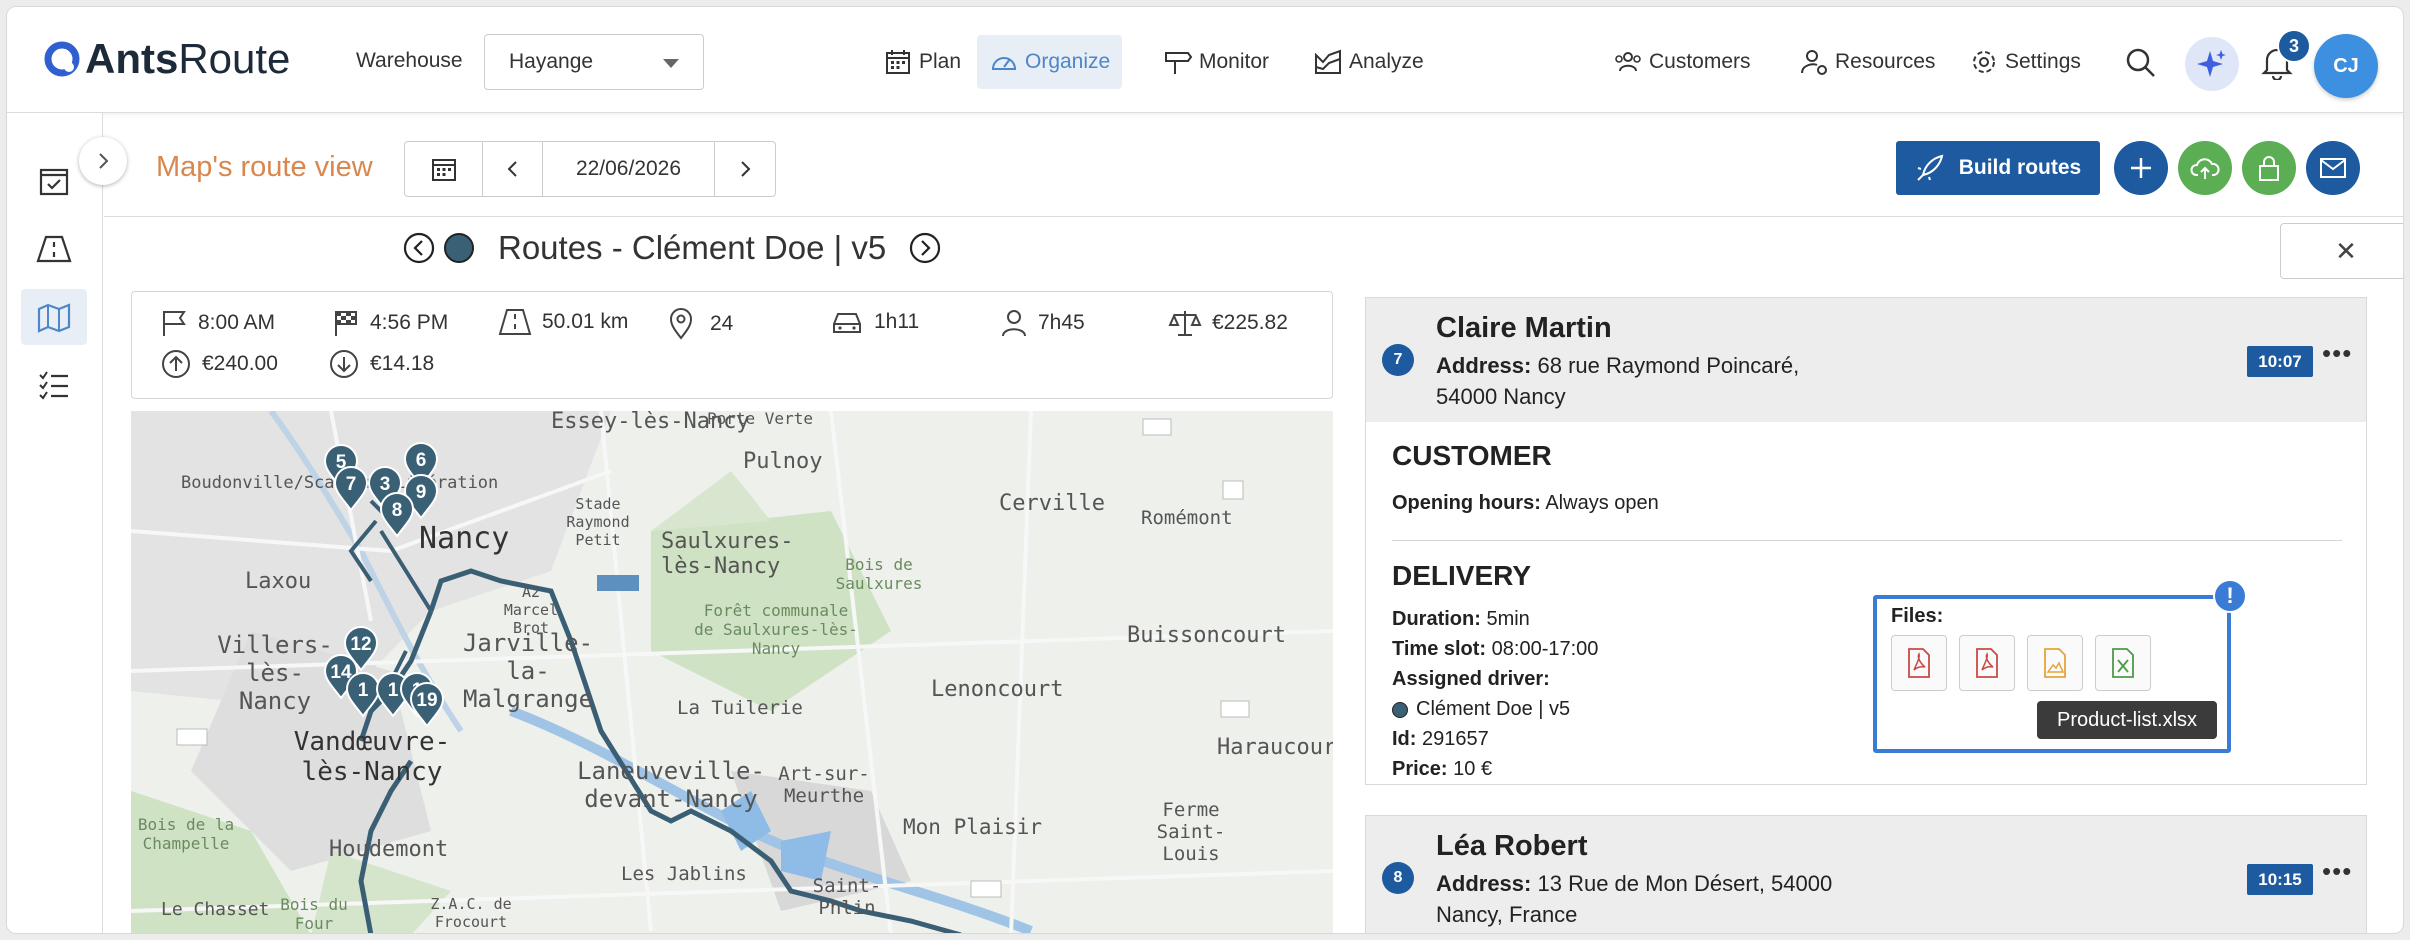 This screenshot has width=2410, height=940. Describe the element at coordinates (54, 385) in the screenshot. I see `sidebar-item-list` at that location.